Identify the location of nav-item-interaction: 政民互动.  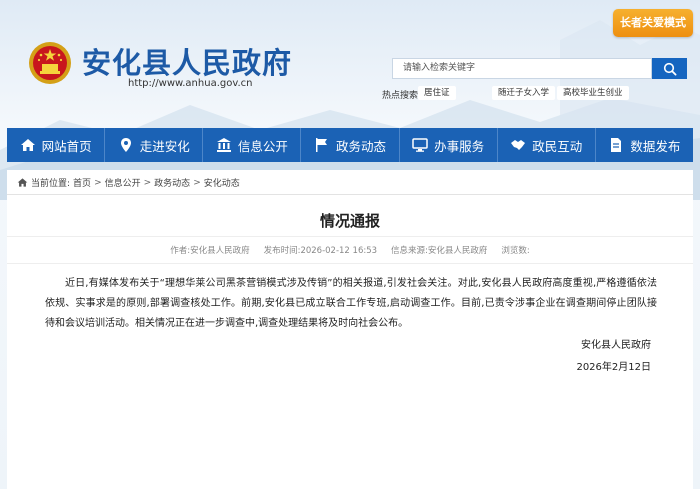
(547, 145).